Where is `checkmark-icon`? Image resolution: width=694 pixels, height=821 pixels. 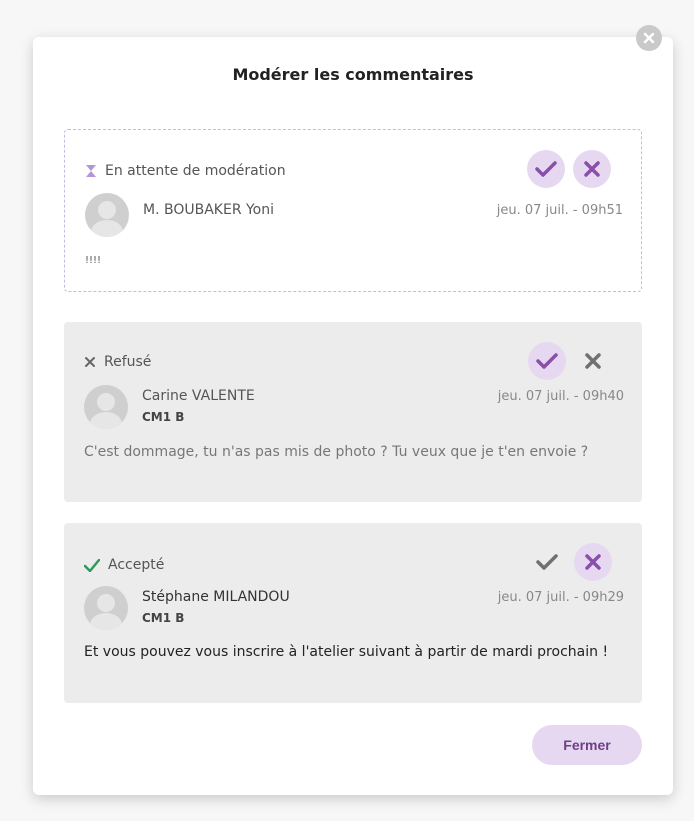
checkmark-icon is located at coordinates (92, 565).